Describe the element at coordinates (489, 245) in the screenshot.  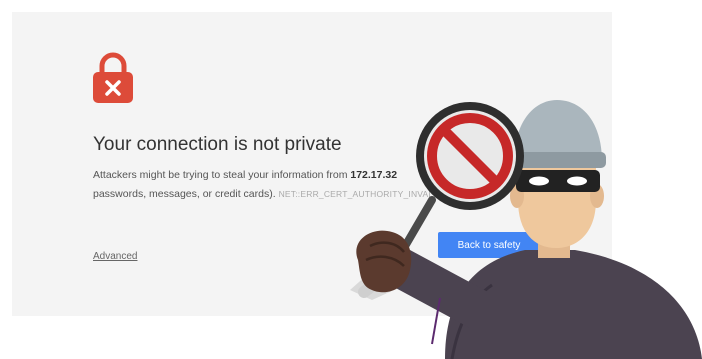
I see `back-to-safety-button: Back to safety` at that location.